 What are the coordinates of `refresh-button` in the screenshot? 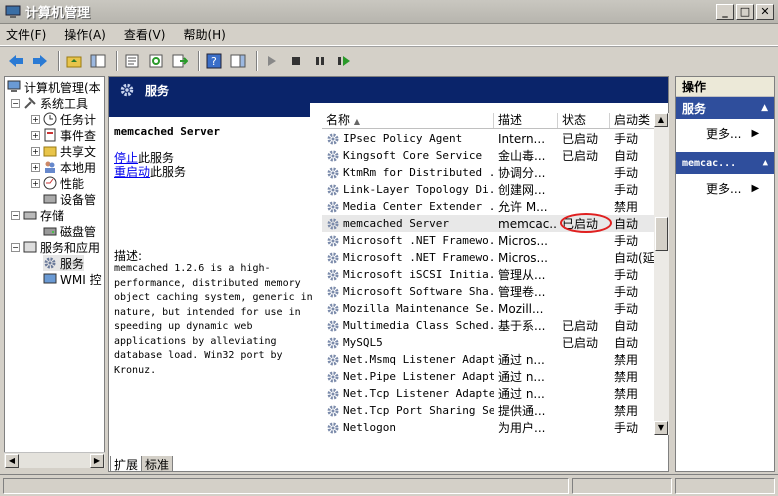 It's located at (156, 61).